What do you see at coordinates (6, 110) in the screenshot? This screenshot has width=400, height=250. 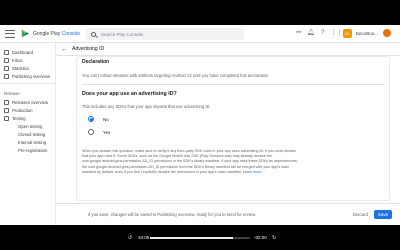 I see `production-icon` at bounding box center [6, 110].